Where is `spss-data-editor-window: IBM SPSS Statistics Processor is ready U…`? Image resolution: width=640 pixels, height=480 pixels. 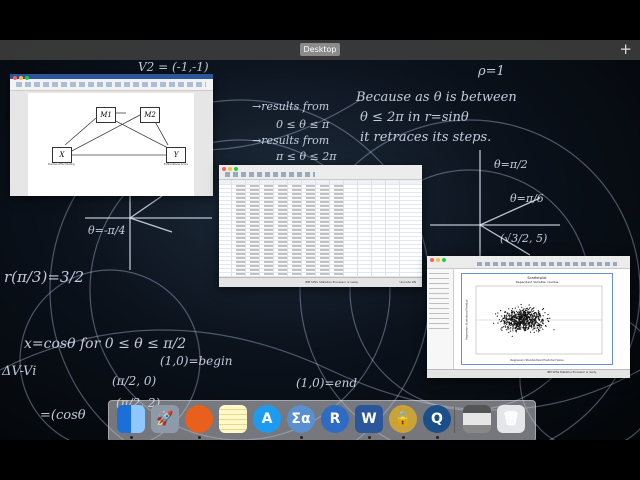
spss-data-editor-window: IBM SPSS Statistics Processor is ready U… is located at coordinates (320, 226).